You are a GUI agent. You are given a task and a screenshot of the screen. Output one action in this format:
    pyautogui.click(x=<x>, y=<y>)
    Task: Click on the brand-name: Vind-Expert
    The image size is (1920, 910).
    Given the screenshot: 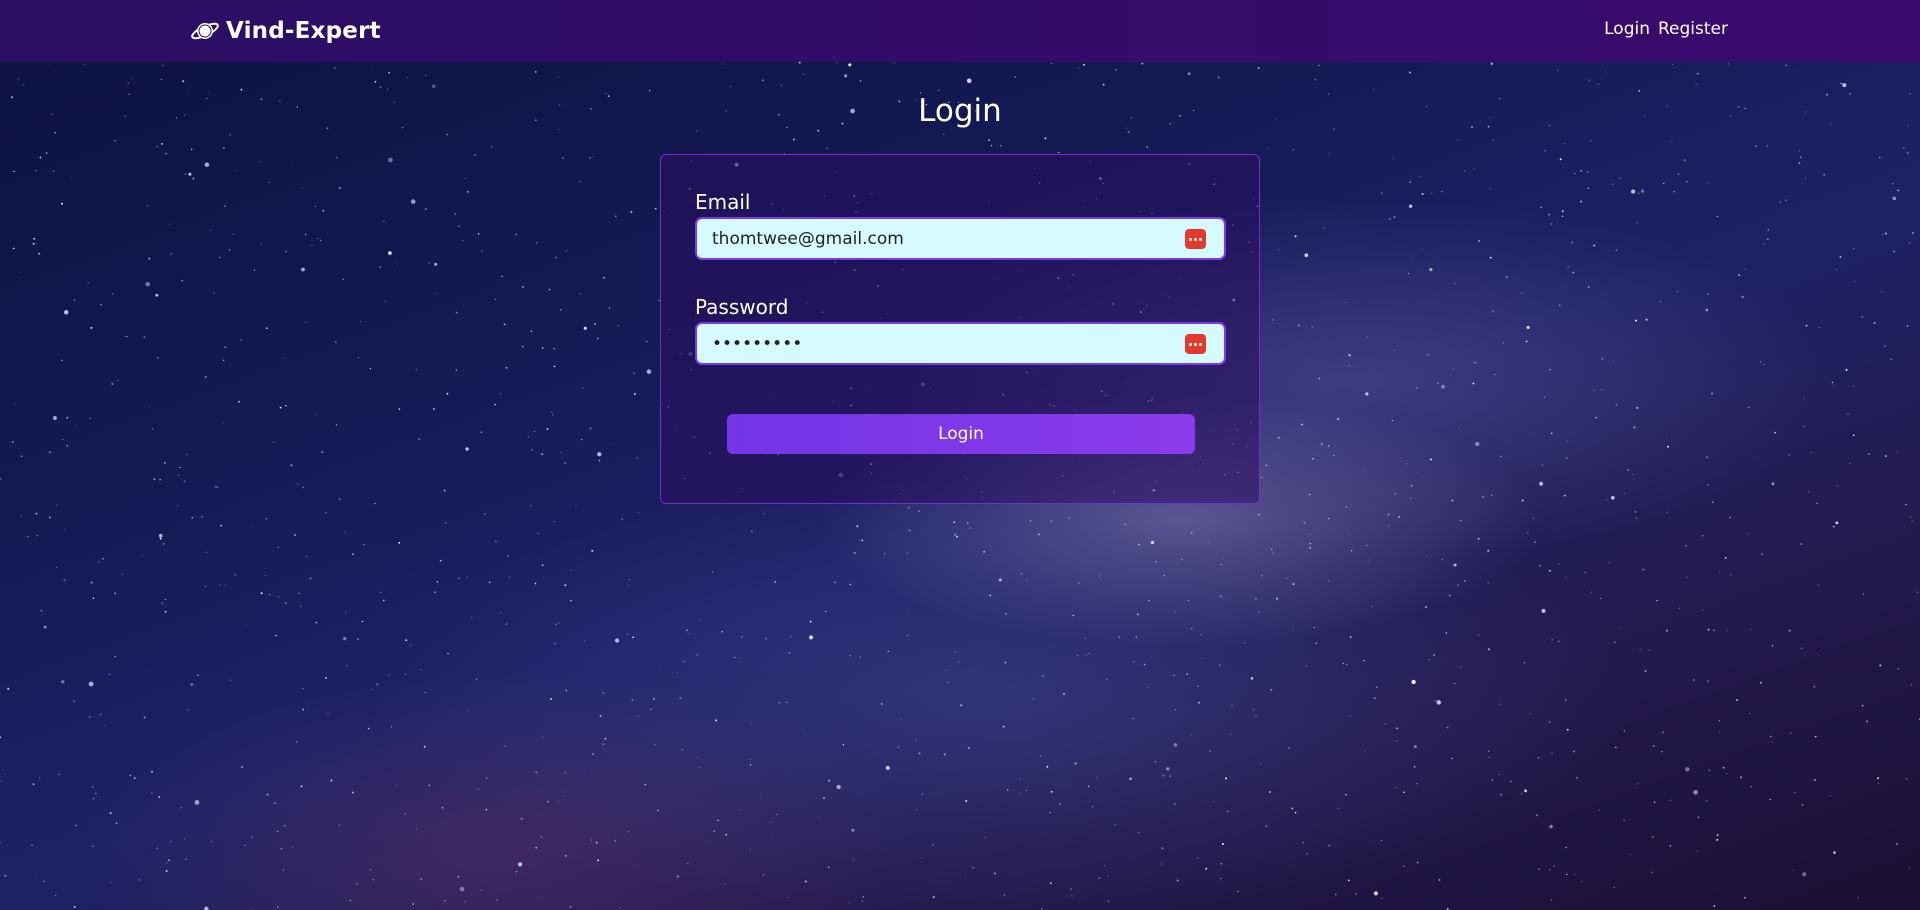 What is the action you would take?
    pyautogui.click(x=303, y=31)
    